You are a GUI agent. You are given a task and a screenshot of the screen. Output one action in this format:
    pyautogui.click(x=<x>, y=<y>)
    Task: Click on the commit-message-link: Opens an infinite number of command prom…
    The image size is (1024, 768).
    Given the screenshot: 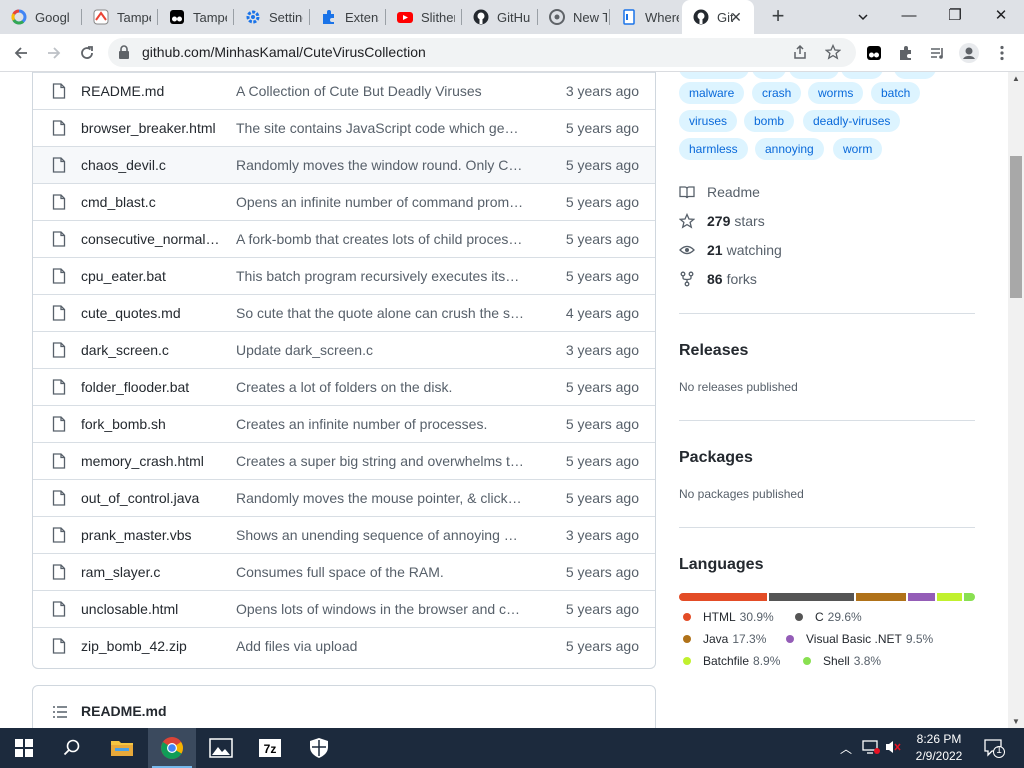 What is the action you would take?
    pyautogui.click(x=380, y=202)
    